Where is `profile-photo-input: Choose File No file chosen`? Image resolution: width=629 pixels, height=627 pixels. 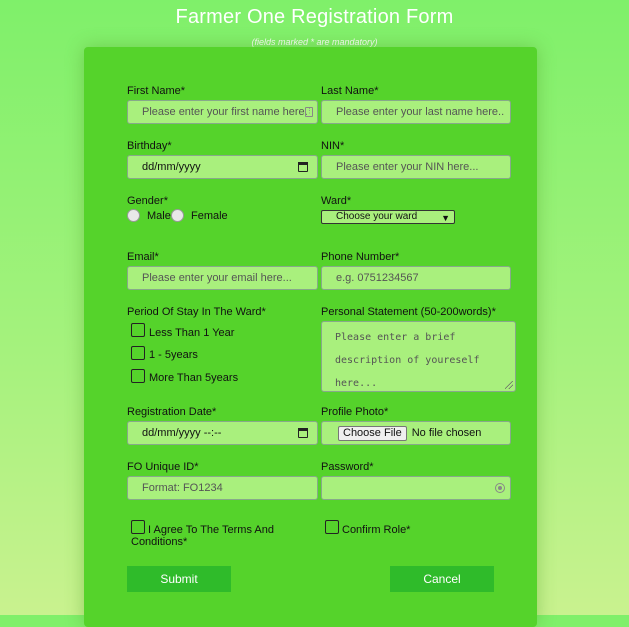
profile-photo-input: Choose File No file chosen is located at coordinates (416, 433).